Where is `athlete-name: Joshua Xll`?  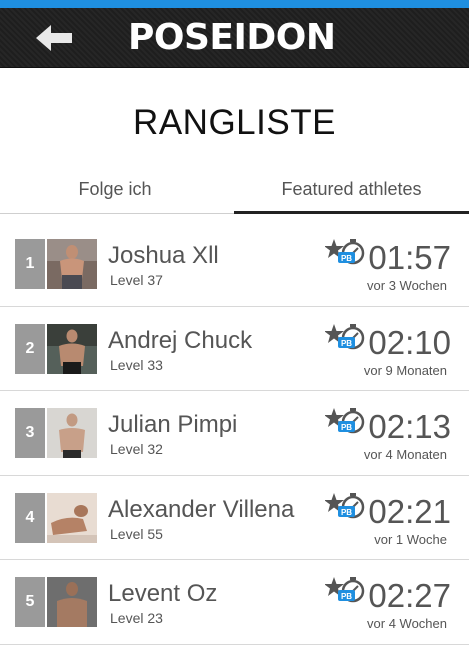 athlete-name: Joshua Xll is located at coordinates (163, 255).